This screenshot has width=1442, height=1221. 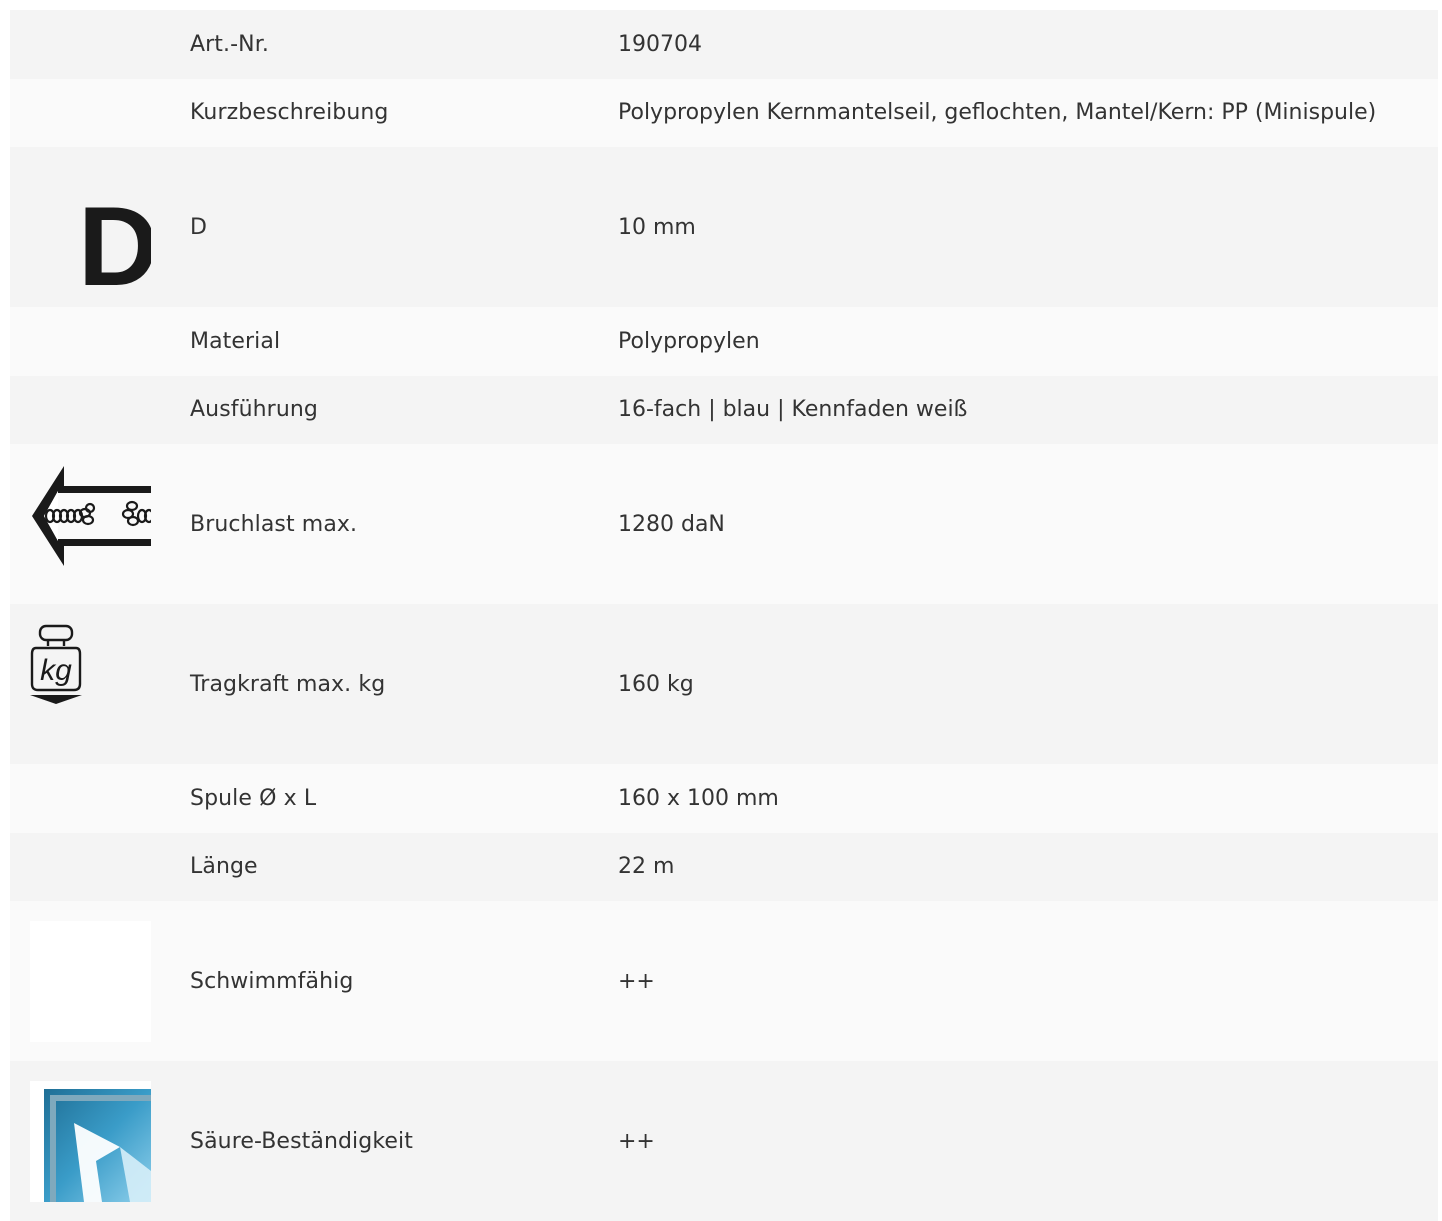 I want to click on spec-label: Material, so click(x=235, y=341).